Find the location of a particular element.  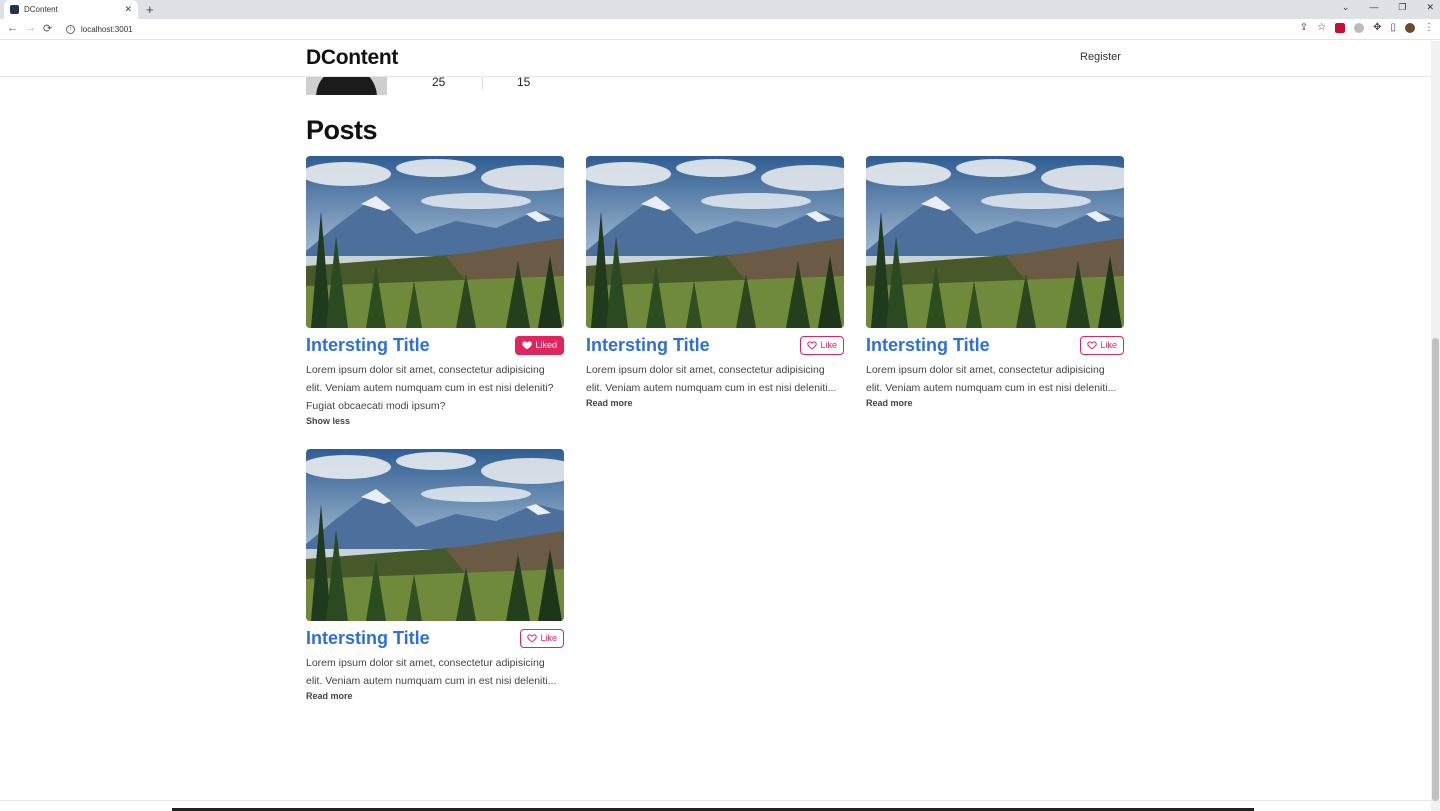

reload-button: ⟳ is located at coordinates (47, 28).